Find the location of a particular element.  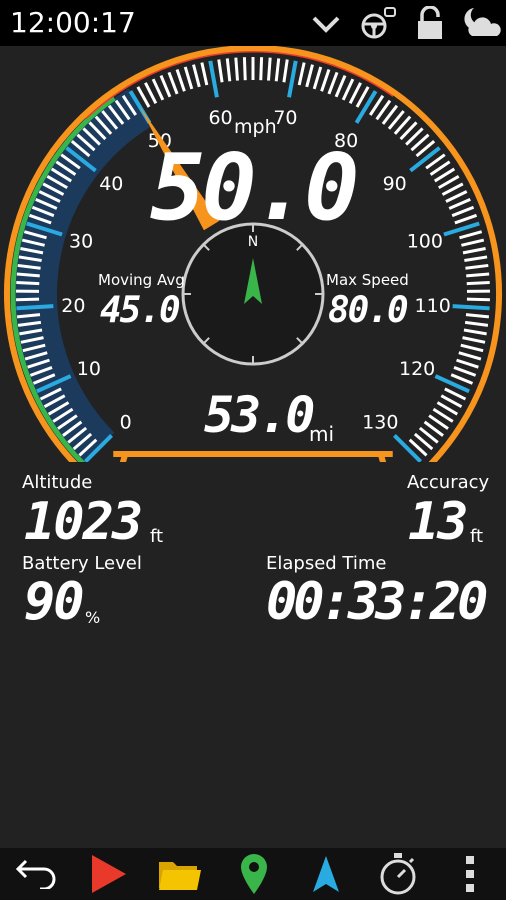

max-speed-value: 80.0 is located at coordinates (368, 310).